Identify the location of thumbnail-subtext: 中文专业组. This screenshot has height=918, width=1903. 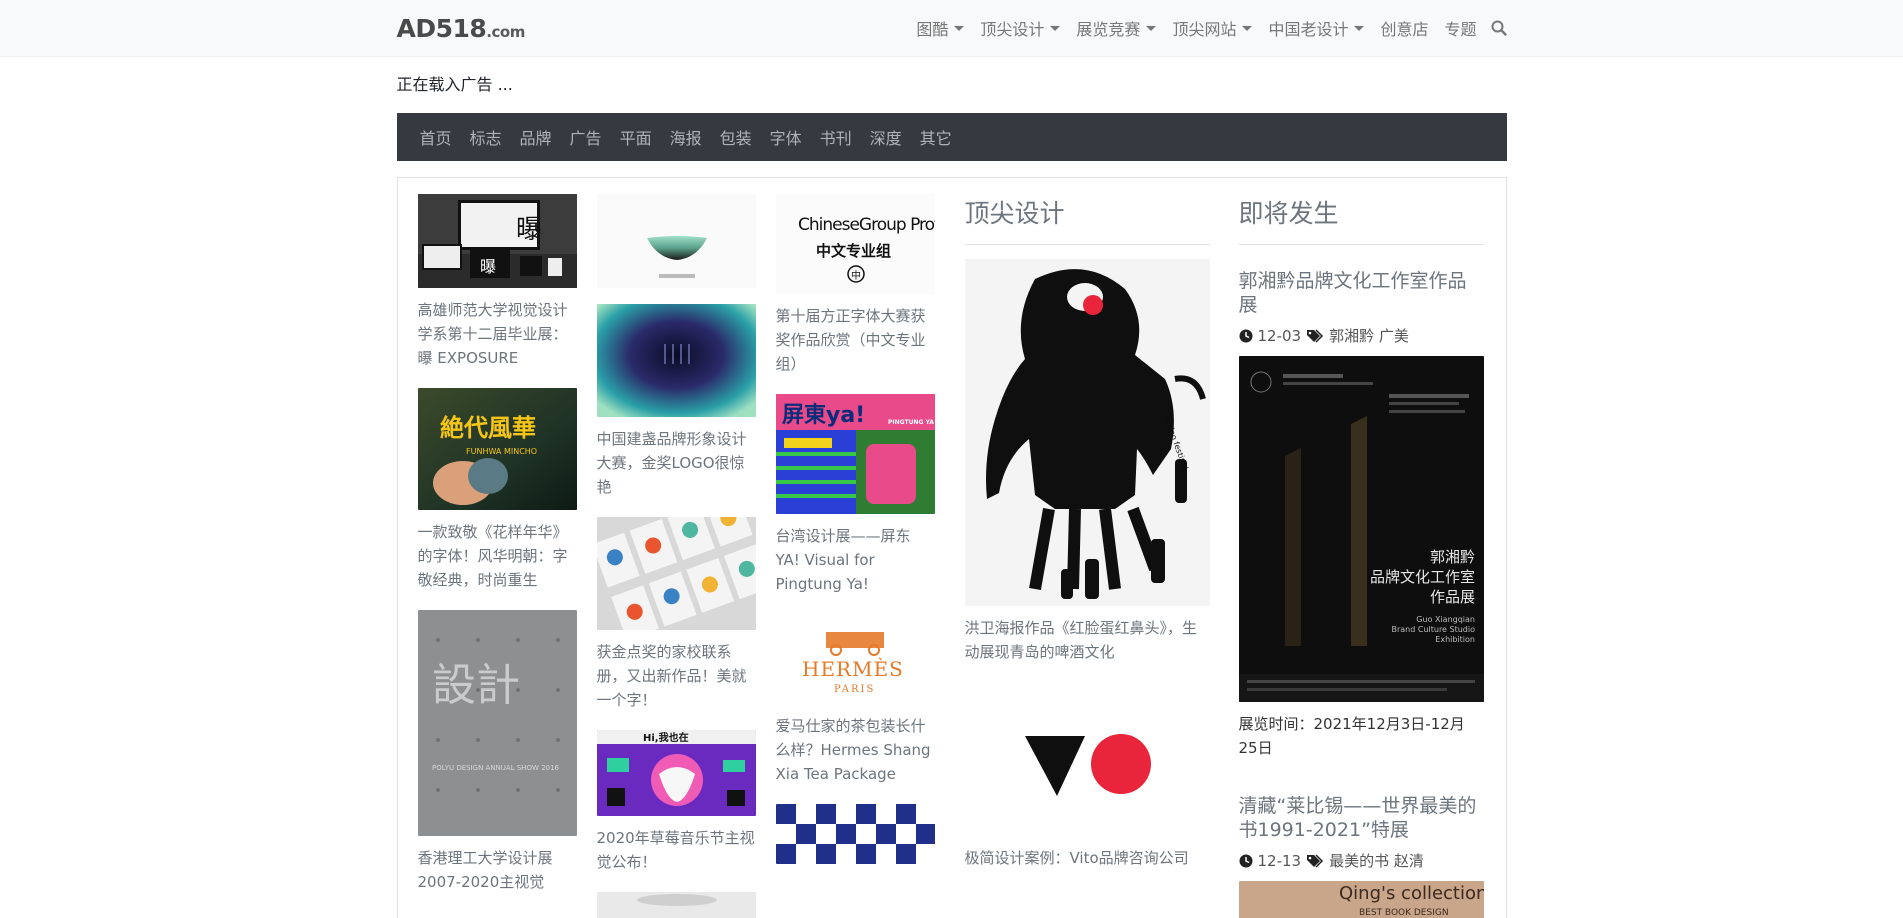
(853, 251).